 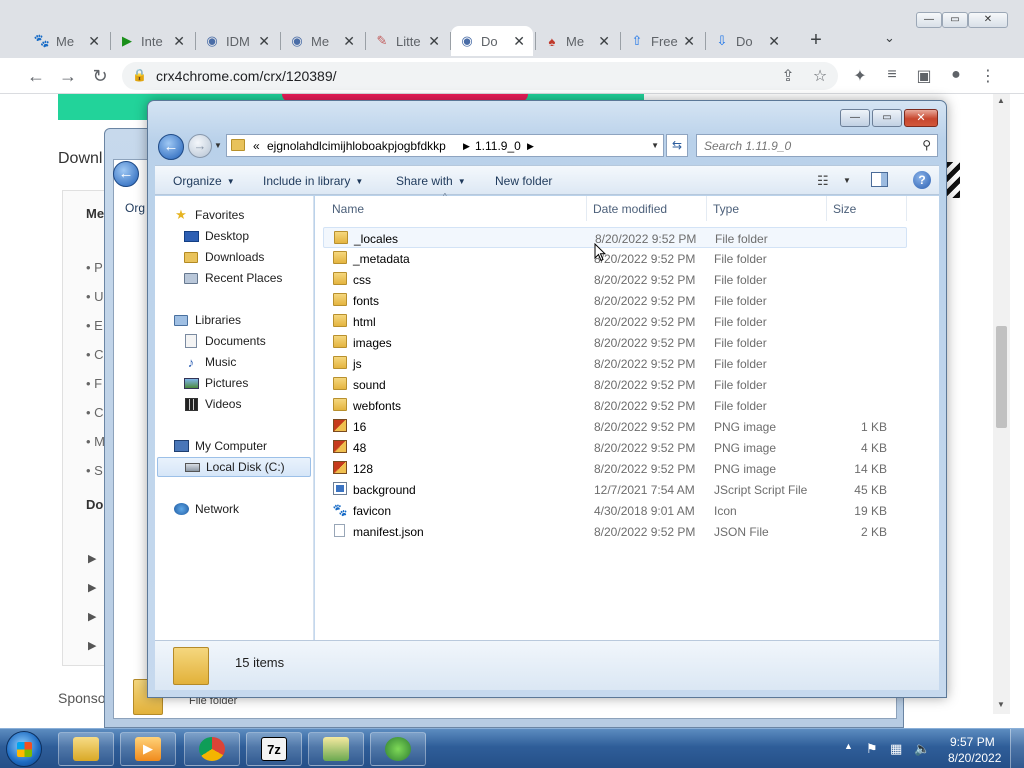 What do you see at coordinates (126, 174) in the screenshot?
I see `back-window-back-icon: ←` at bounding box center [126, 174].